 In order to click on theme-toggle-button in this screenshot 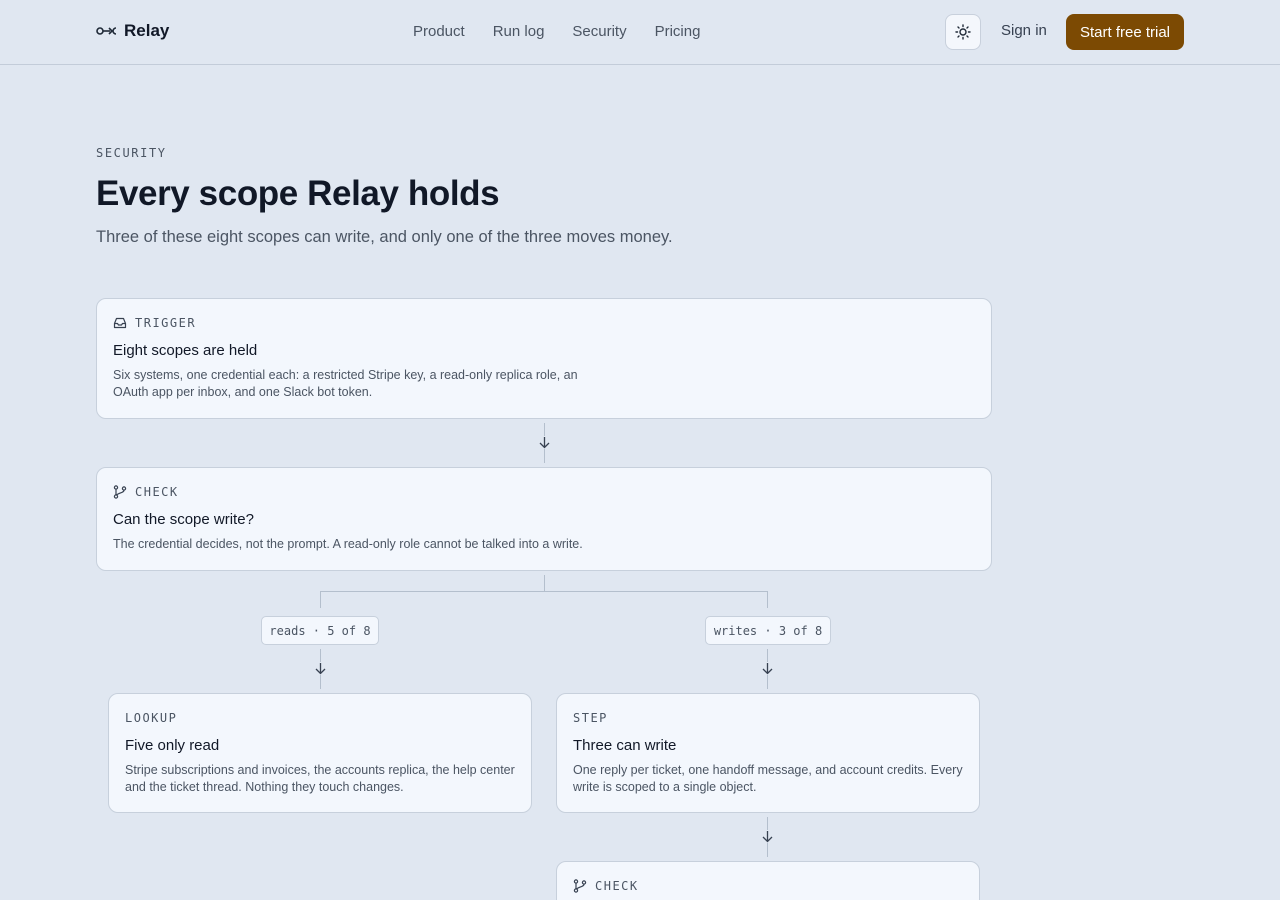, I will do `click(963, 32)`.